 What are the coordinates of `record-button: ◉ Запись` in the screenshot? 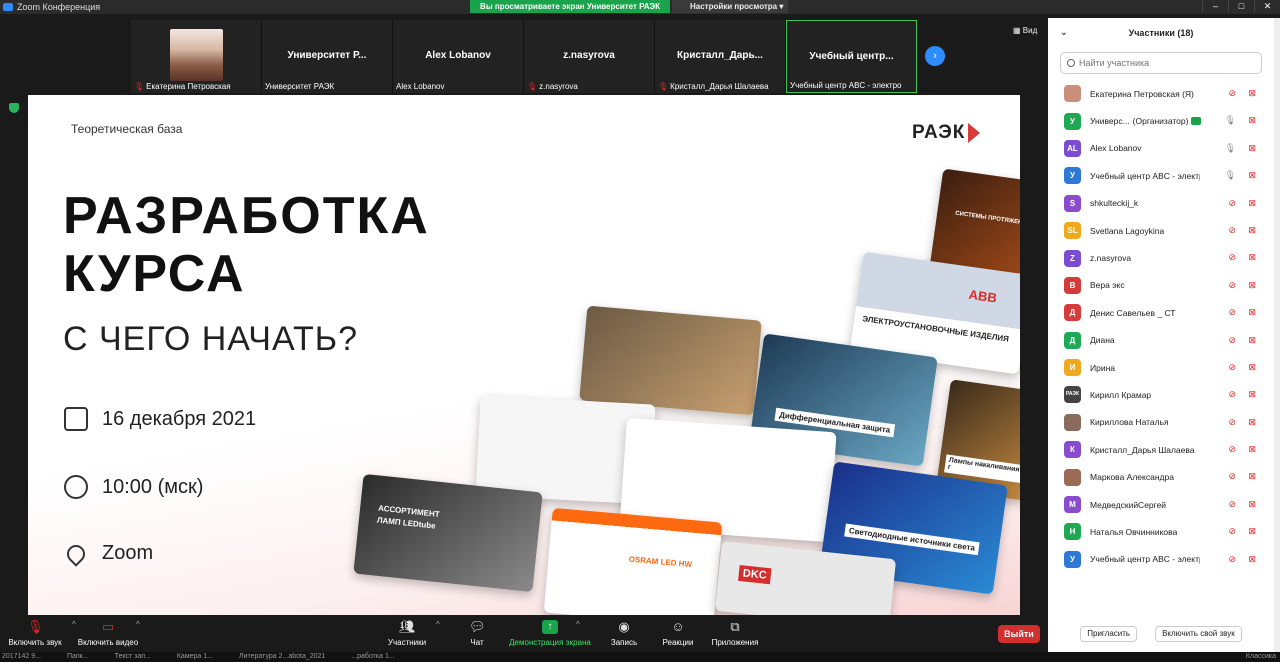 It's located at (624, 634).